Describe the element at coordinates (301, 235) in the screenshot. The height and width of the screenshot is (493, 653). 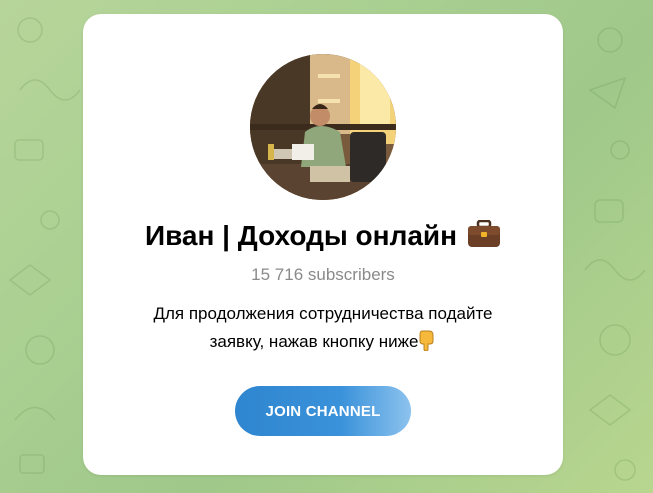
I see `channel-title: Иван | Доходы онлайн` at that location.